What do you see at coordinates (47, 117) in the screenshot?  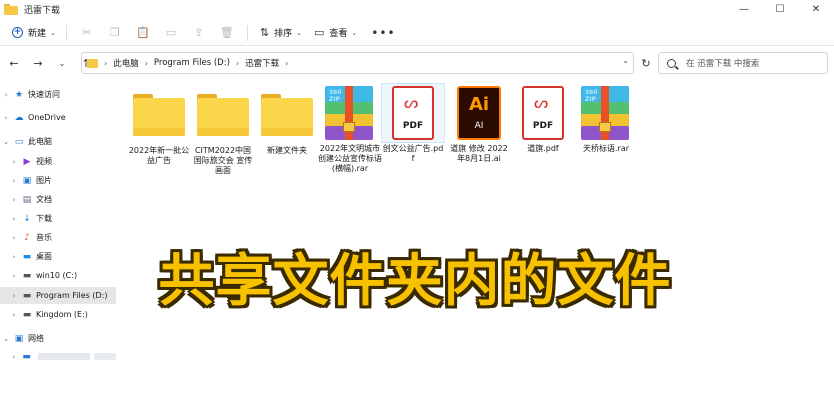 I see `sidebar-item-label: OneDrive` at bounding box center [47, 117].